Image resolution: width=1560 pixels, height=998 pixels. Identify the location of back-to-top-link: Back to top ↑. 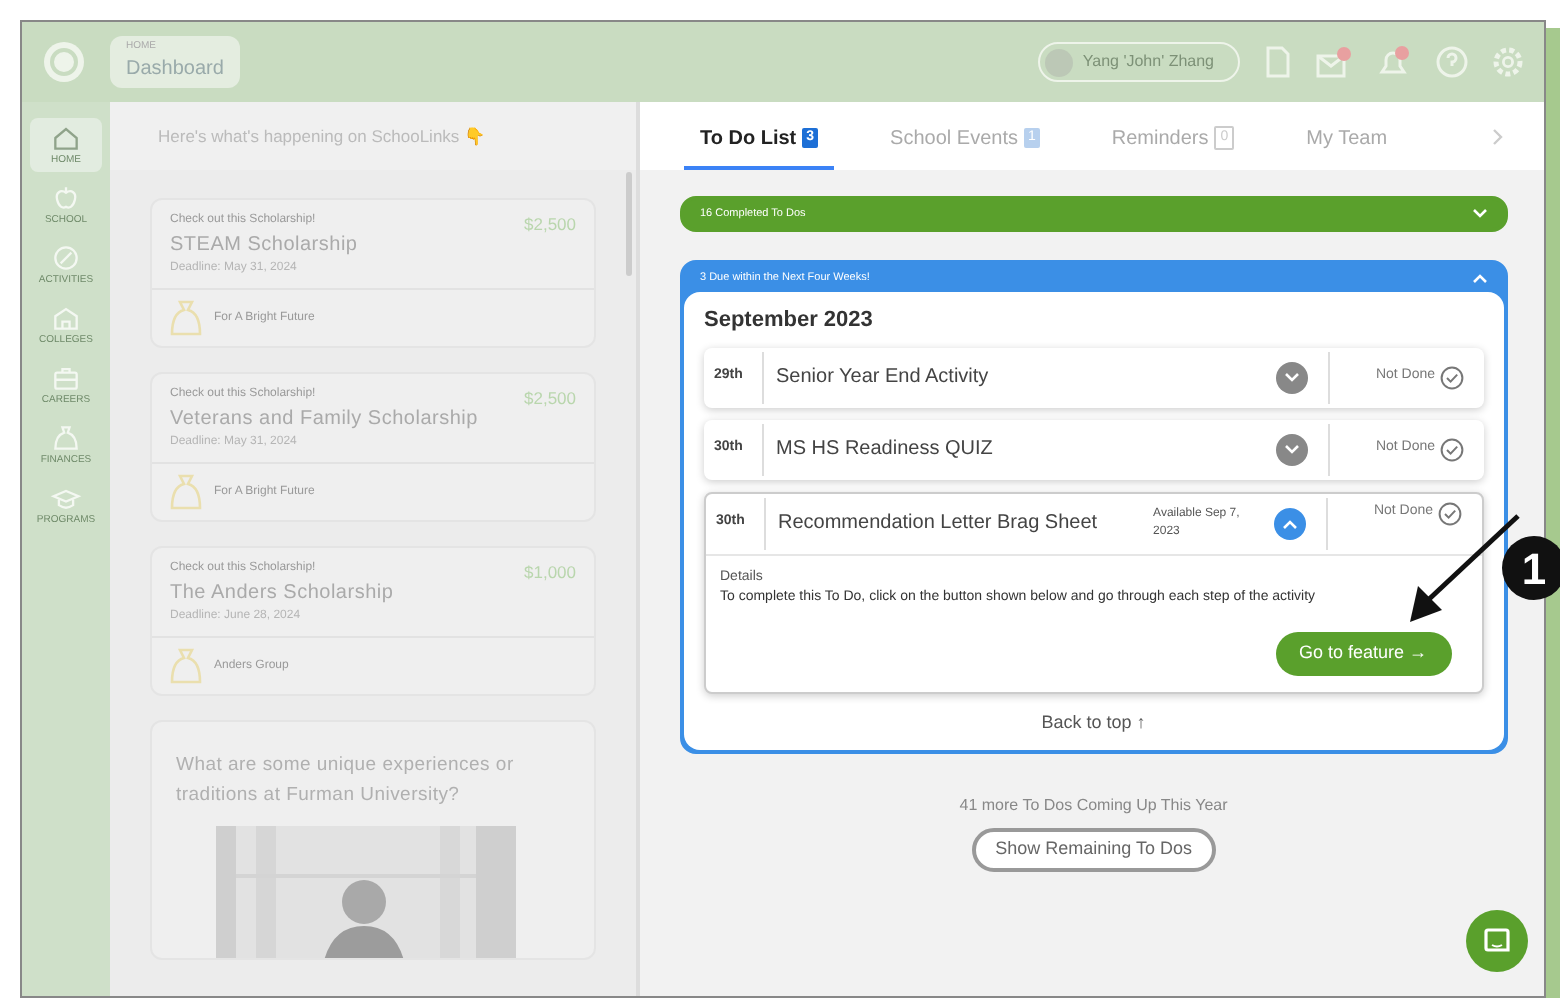
(1093, 723).